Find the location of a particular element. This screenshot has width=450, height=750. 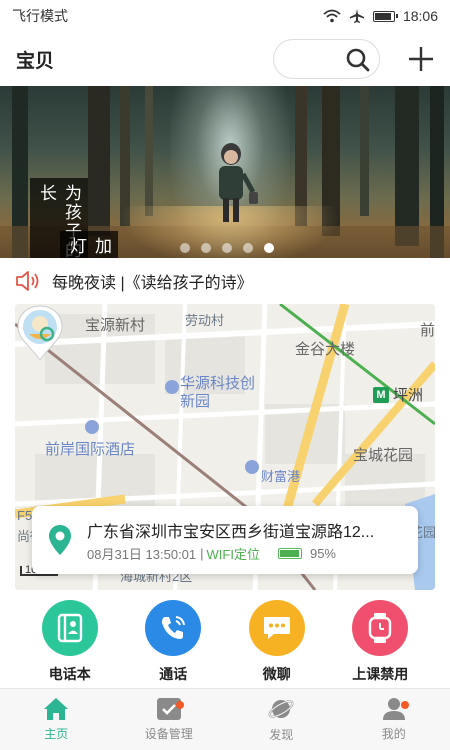

map-label: 新园 is located at coordinates (195, 401).